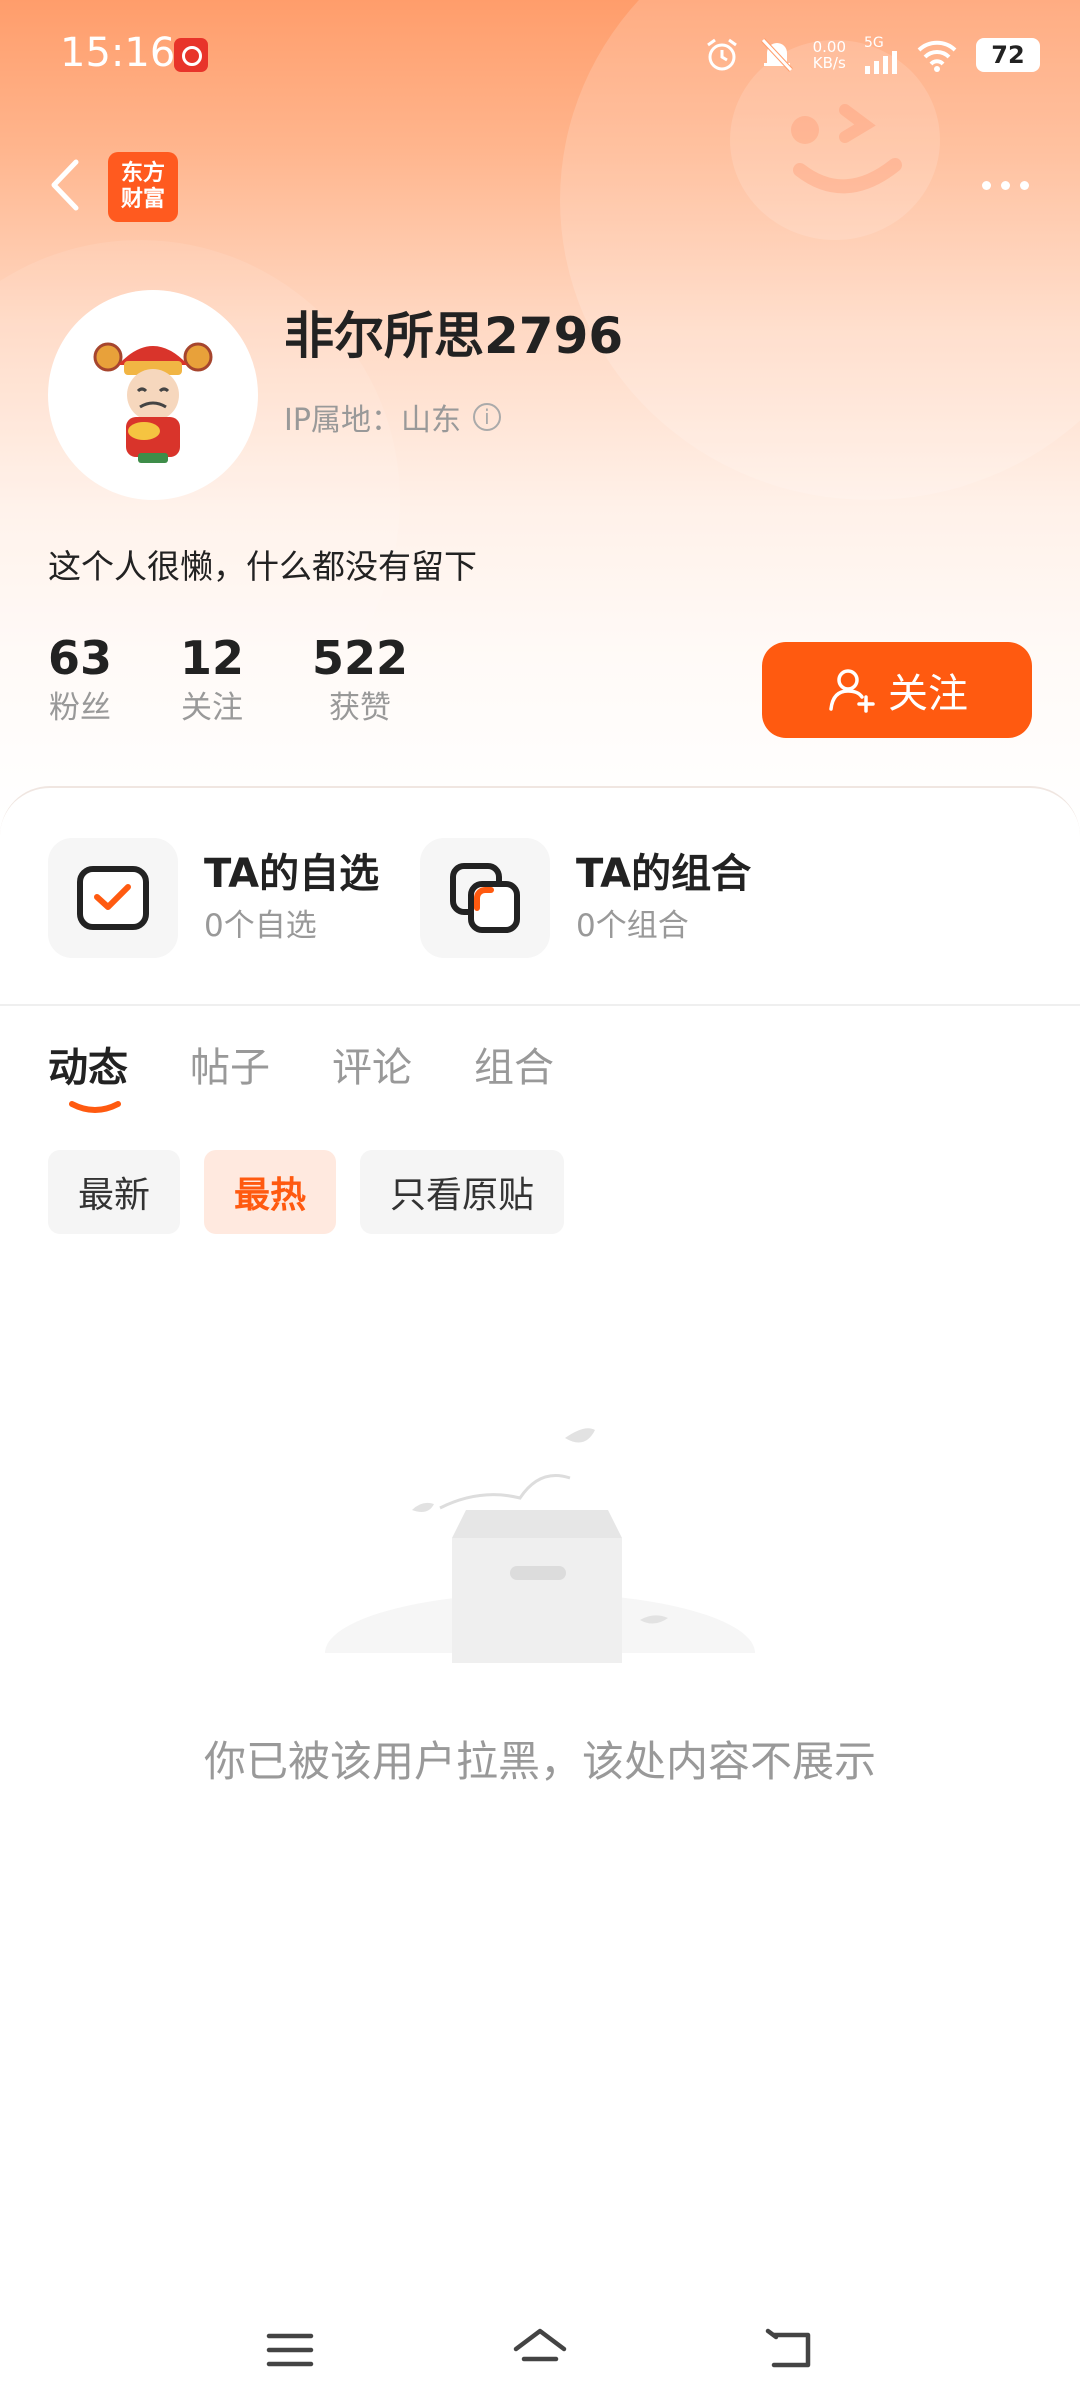 The width and height of the screenshot is (1080, 2400). Describe the element at coordinates (360, 658) in the screenshot. I see `stat-value: 522` at that location.